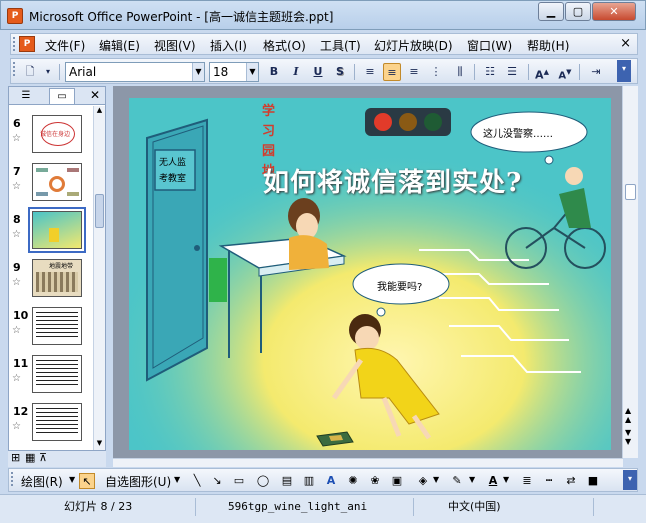  I want to click on slide-thumb-8: 8 ☆, so click(51, 233).